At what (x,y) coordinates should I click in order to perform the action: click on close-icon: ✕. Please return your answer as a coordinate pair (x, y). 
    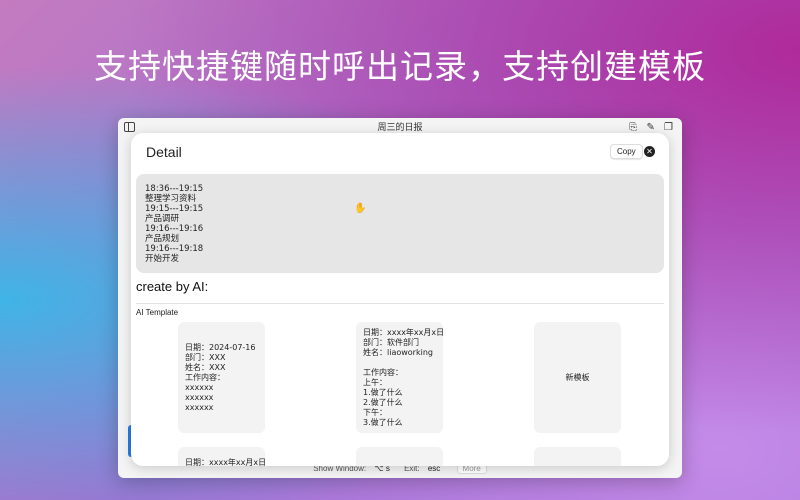
    Looking at the image, I should click on (649, 151).